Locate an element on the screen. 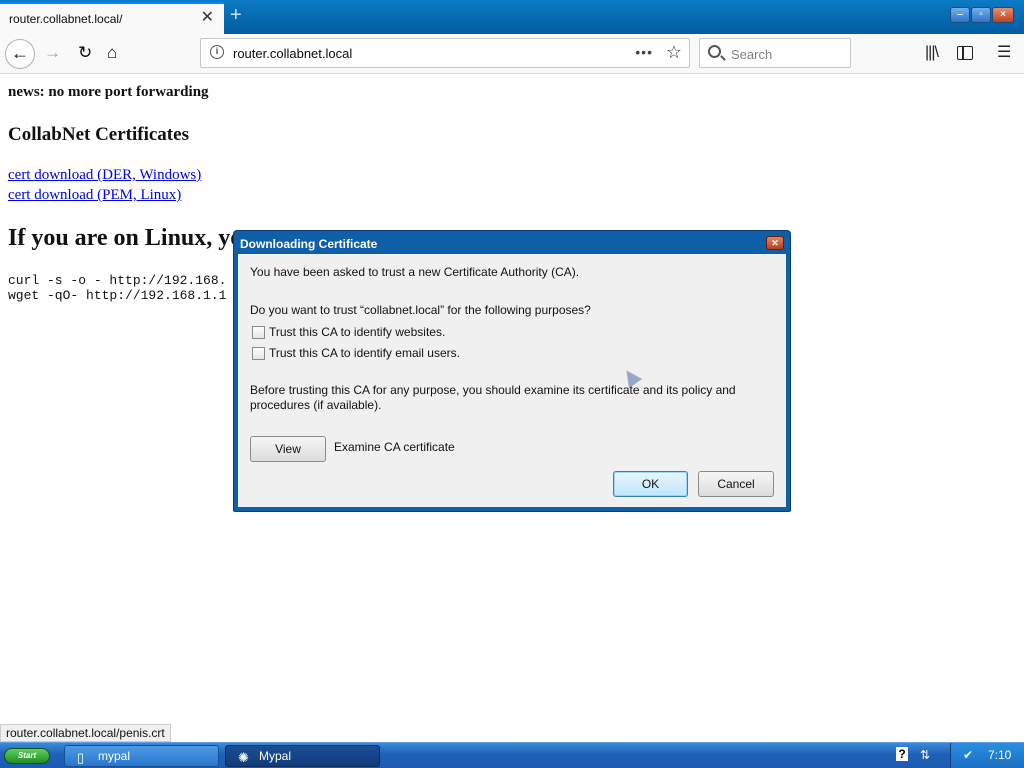 This screenshot has height=768, width=1024. cancel-button: Cancel is located at coordinates (736, 484).